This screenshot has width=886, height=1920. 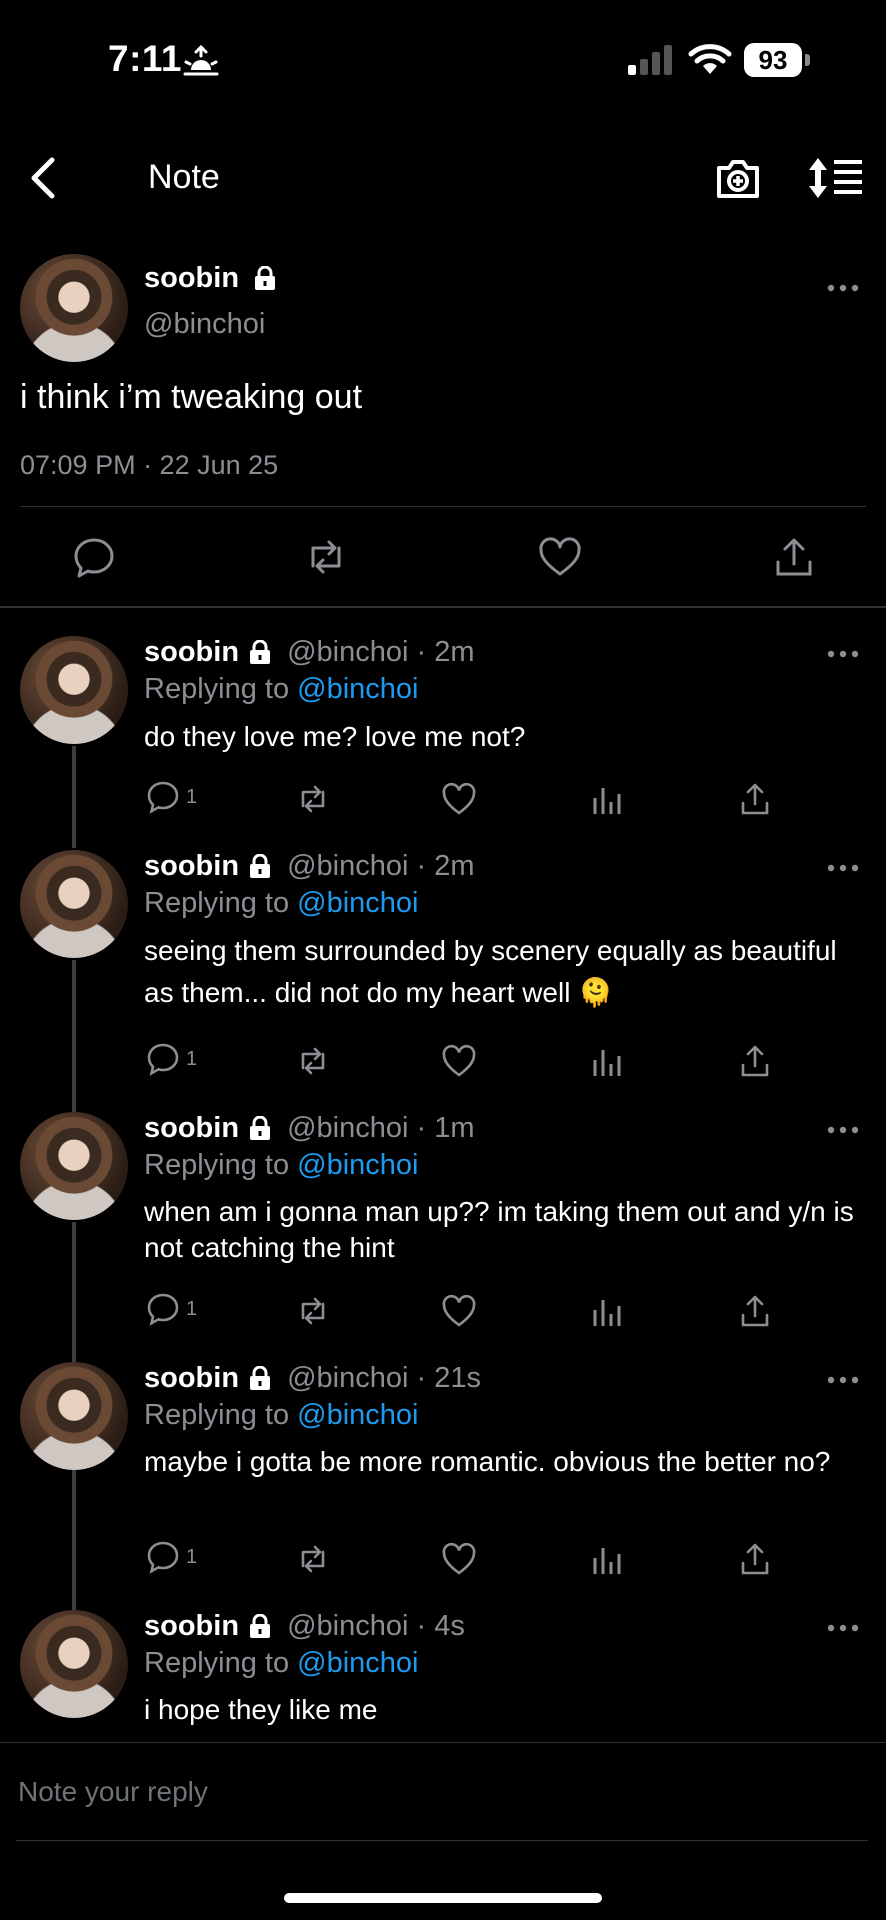 What do you see at coordinates (376, 1626) in the screenshot?
I see `handle-time: @binchoi · 4s` at bounding box center [376, 1626].